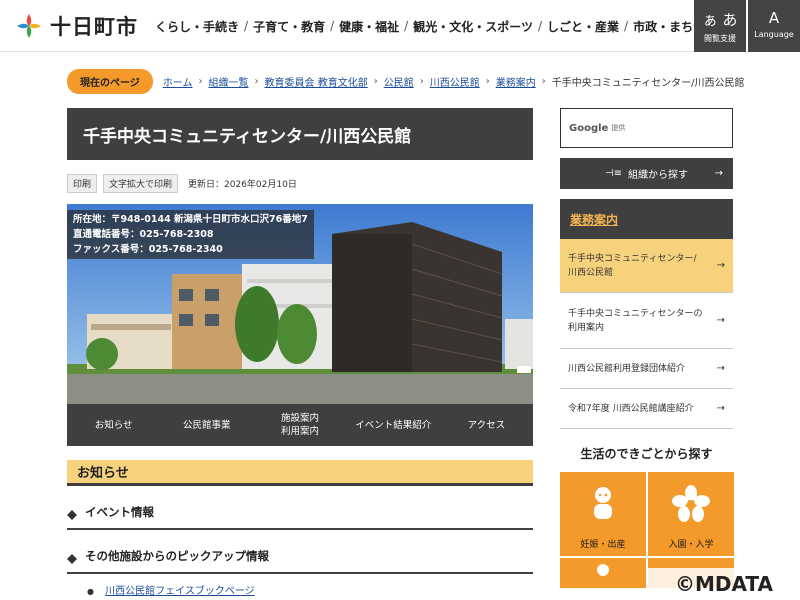 The image size is (800, 600). What do you see at coordinates (393, 425) in the screenshot?
I see `tab-event-results: イベント結果紹介` at bounding box center [393, 425].